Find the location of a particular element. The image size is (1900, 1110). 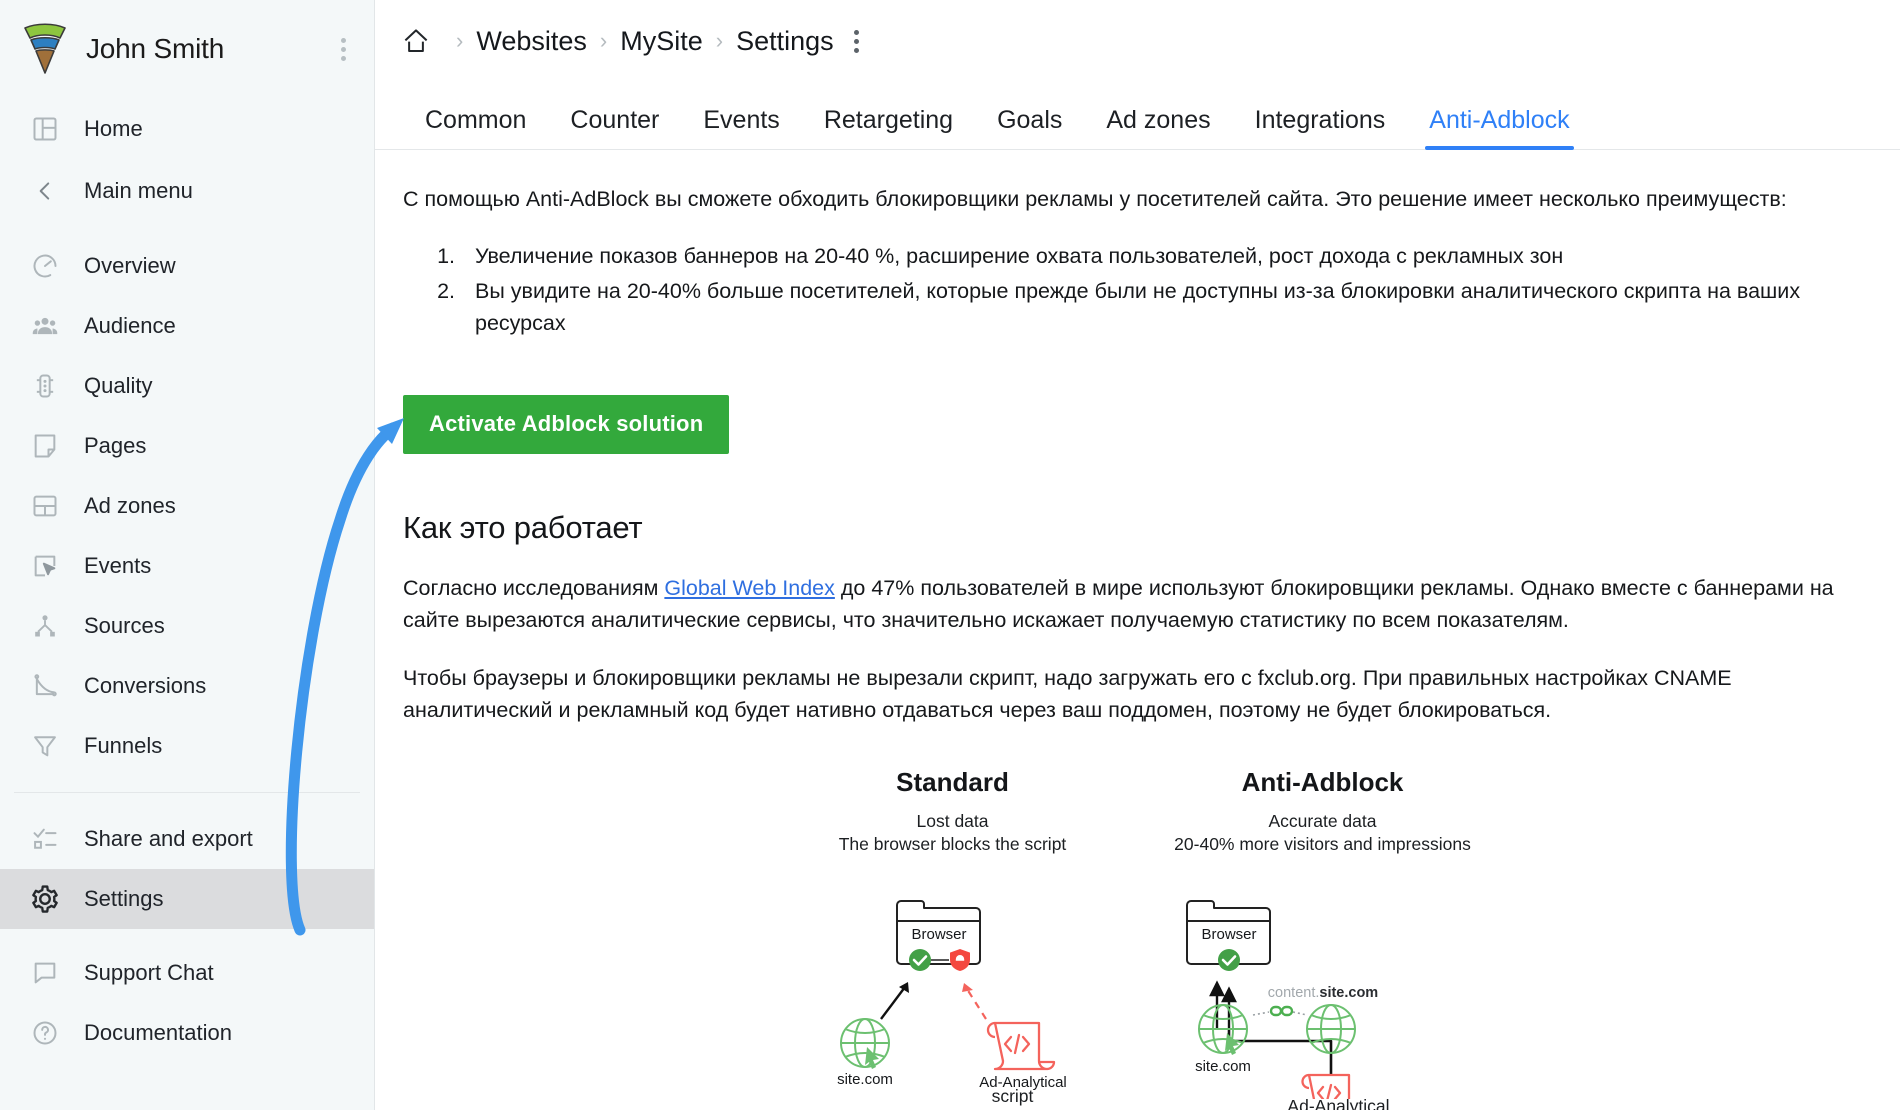

diagram-standard-art: Browser site.com Ad-Analytical is located at coordinates (953, 989).